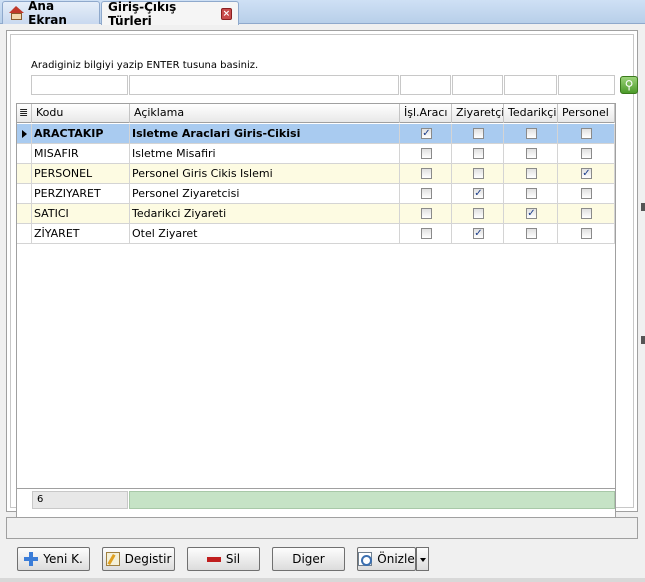  I want to click on column-kodu: Kodu, so click(81, 113).